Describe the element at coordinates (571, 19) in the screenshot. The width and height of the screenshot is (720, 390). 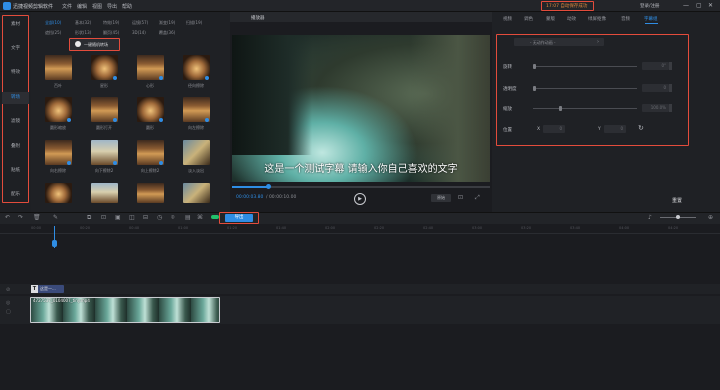
I see `tab-motion: 动效` at that location.